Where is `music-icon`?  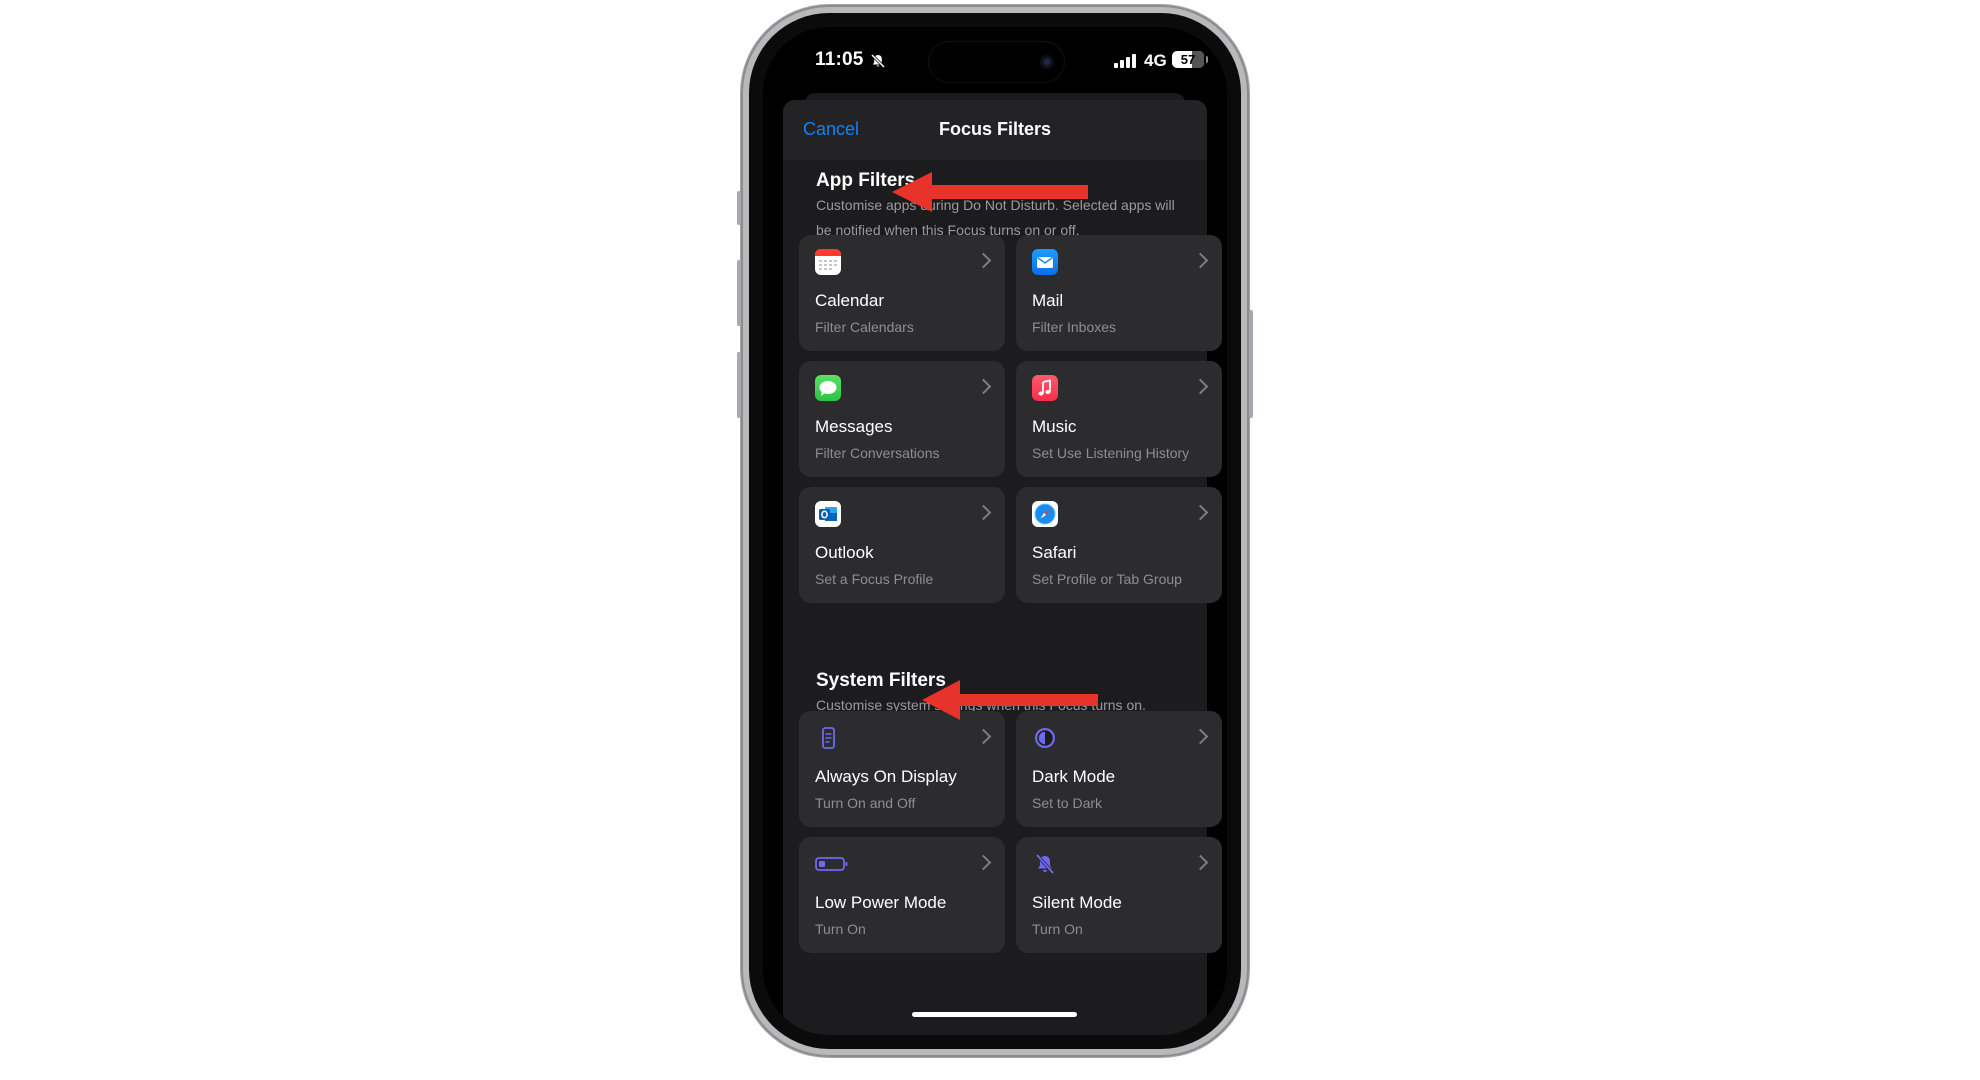
music-icon is located at coordinates (1045, 388).